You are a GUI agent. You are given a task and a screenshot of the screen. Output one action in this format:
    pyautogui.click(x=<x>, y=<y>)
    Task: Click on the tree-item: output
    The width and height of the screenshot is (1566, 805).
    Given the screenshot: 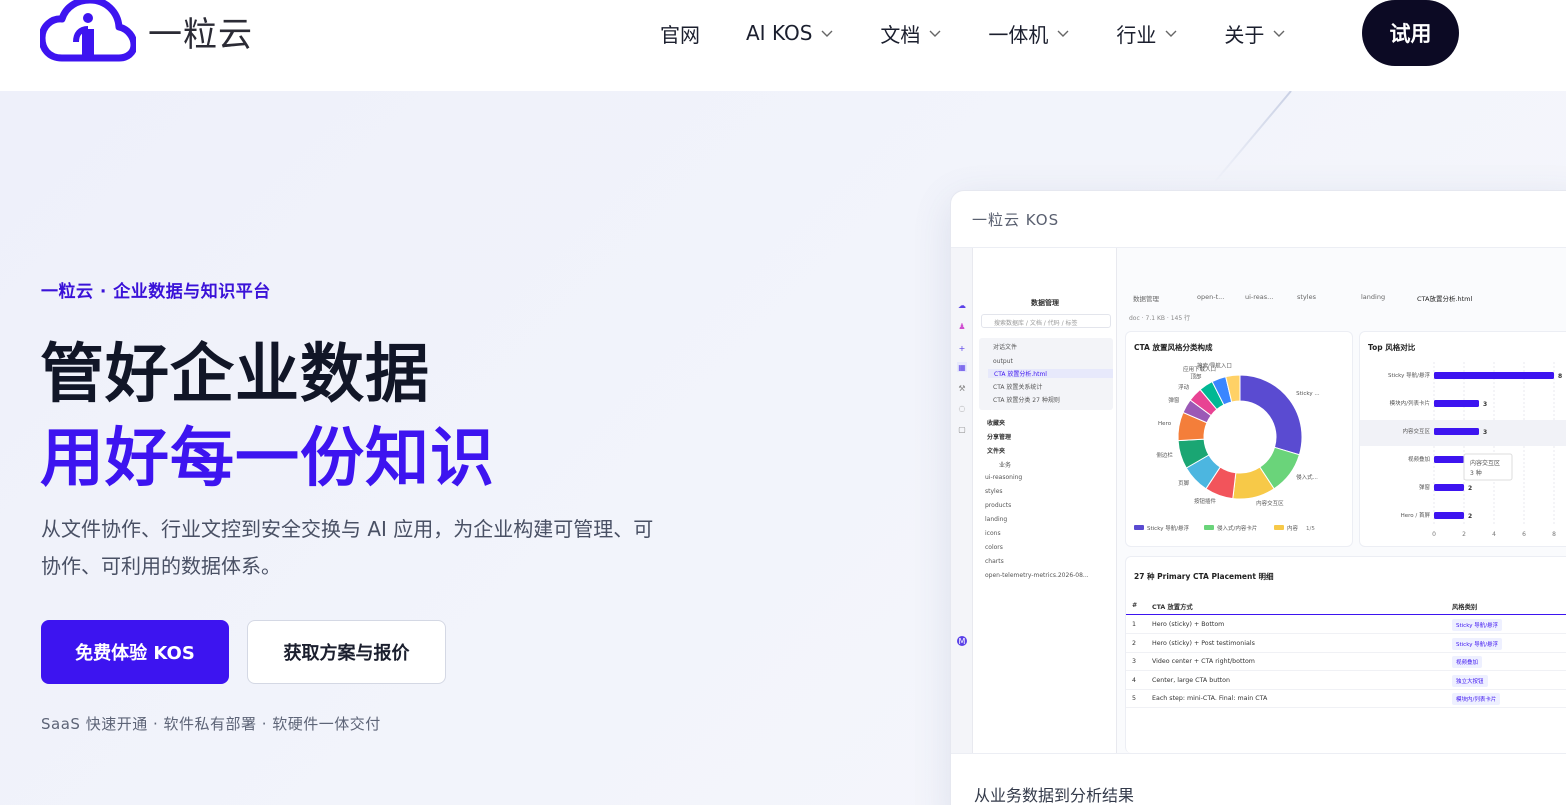 What is the action you would take?
    pyautogui.click(x=1003, y=361)
    